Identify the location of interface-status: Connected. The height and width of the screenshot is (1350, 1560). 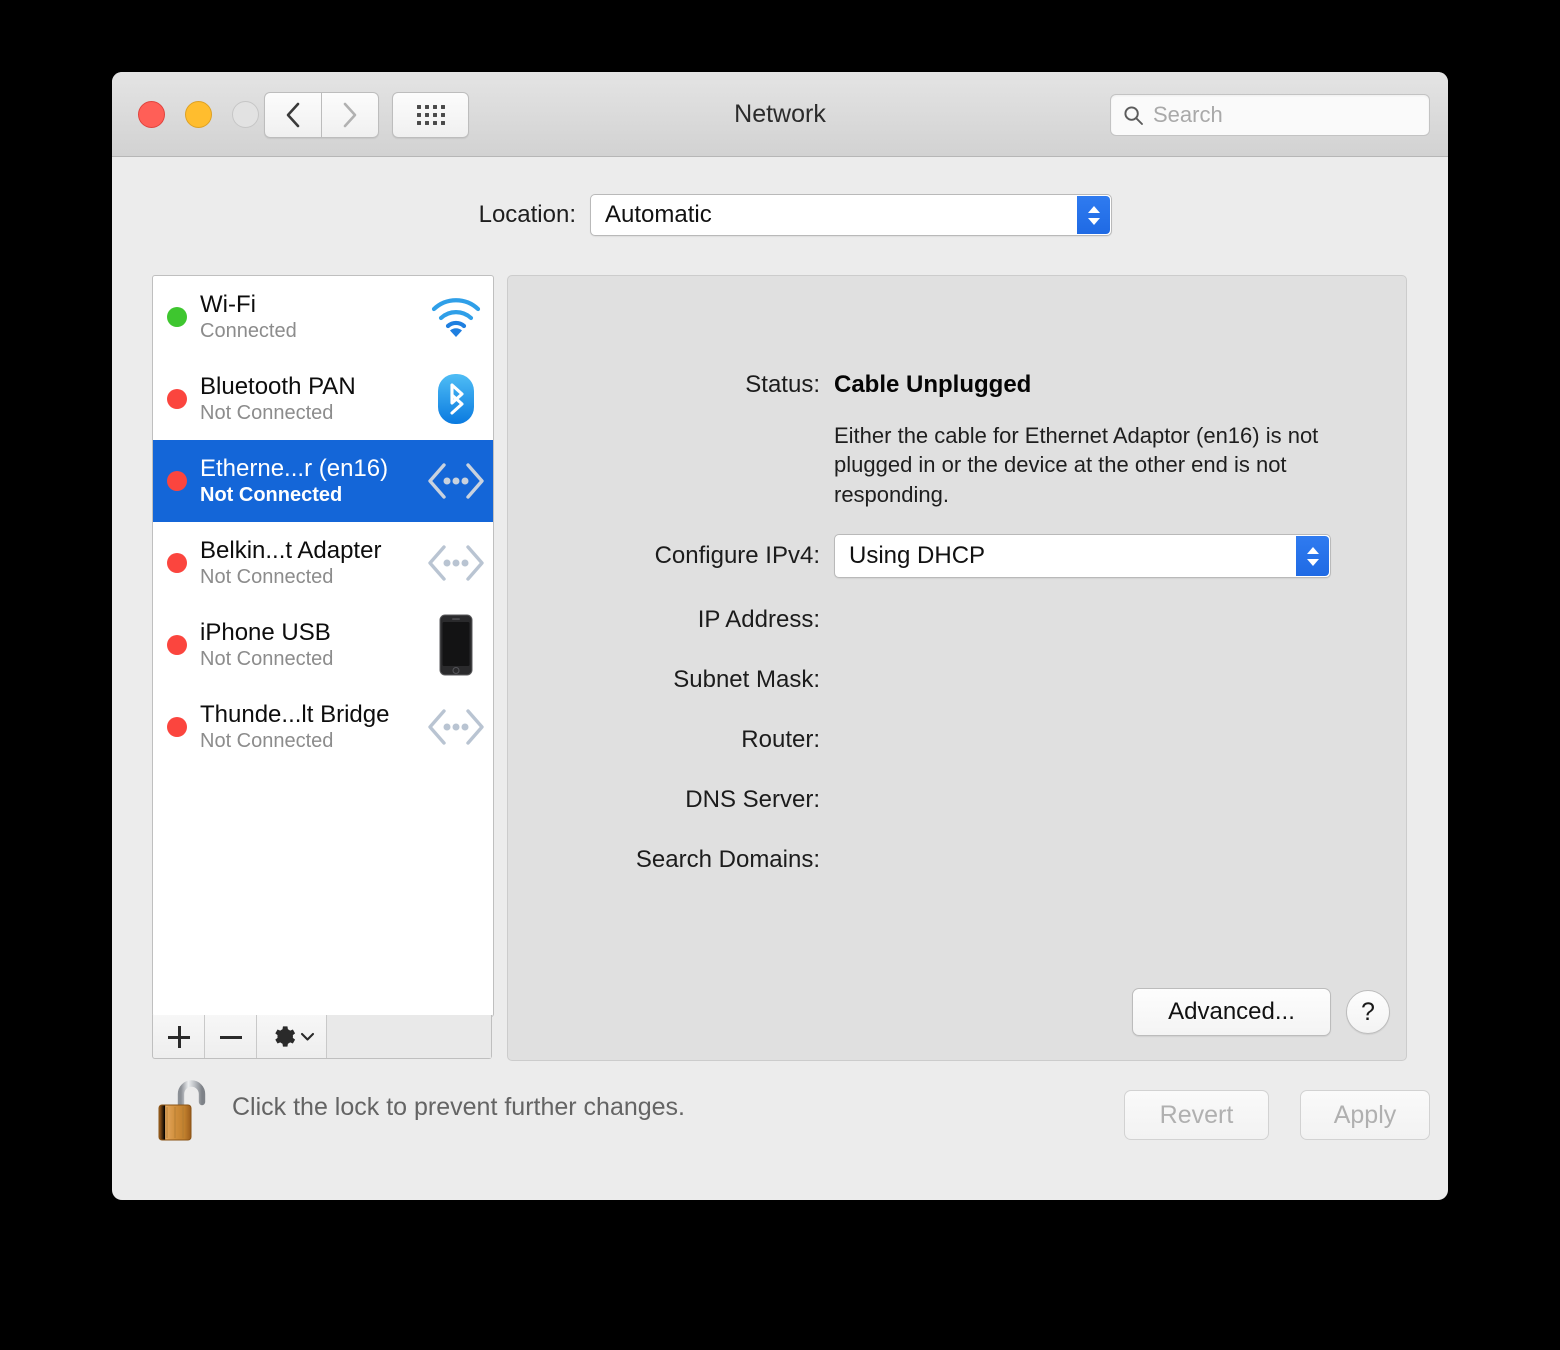
(248, 330).